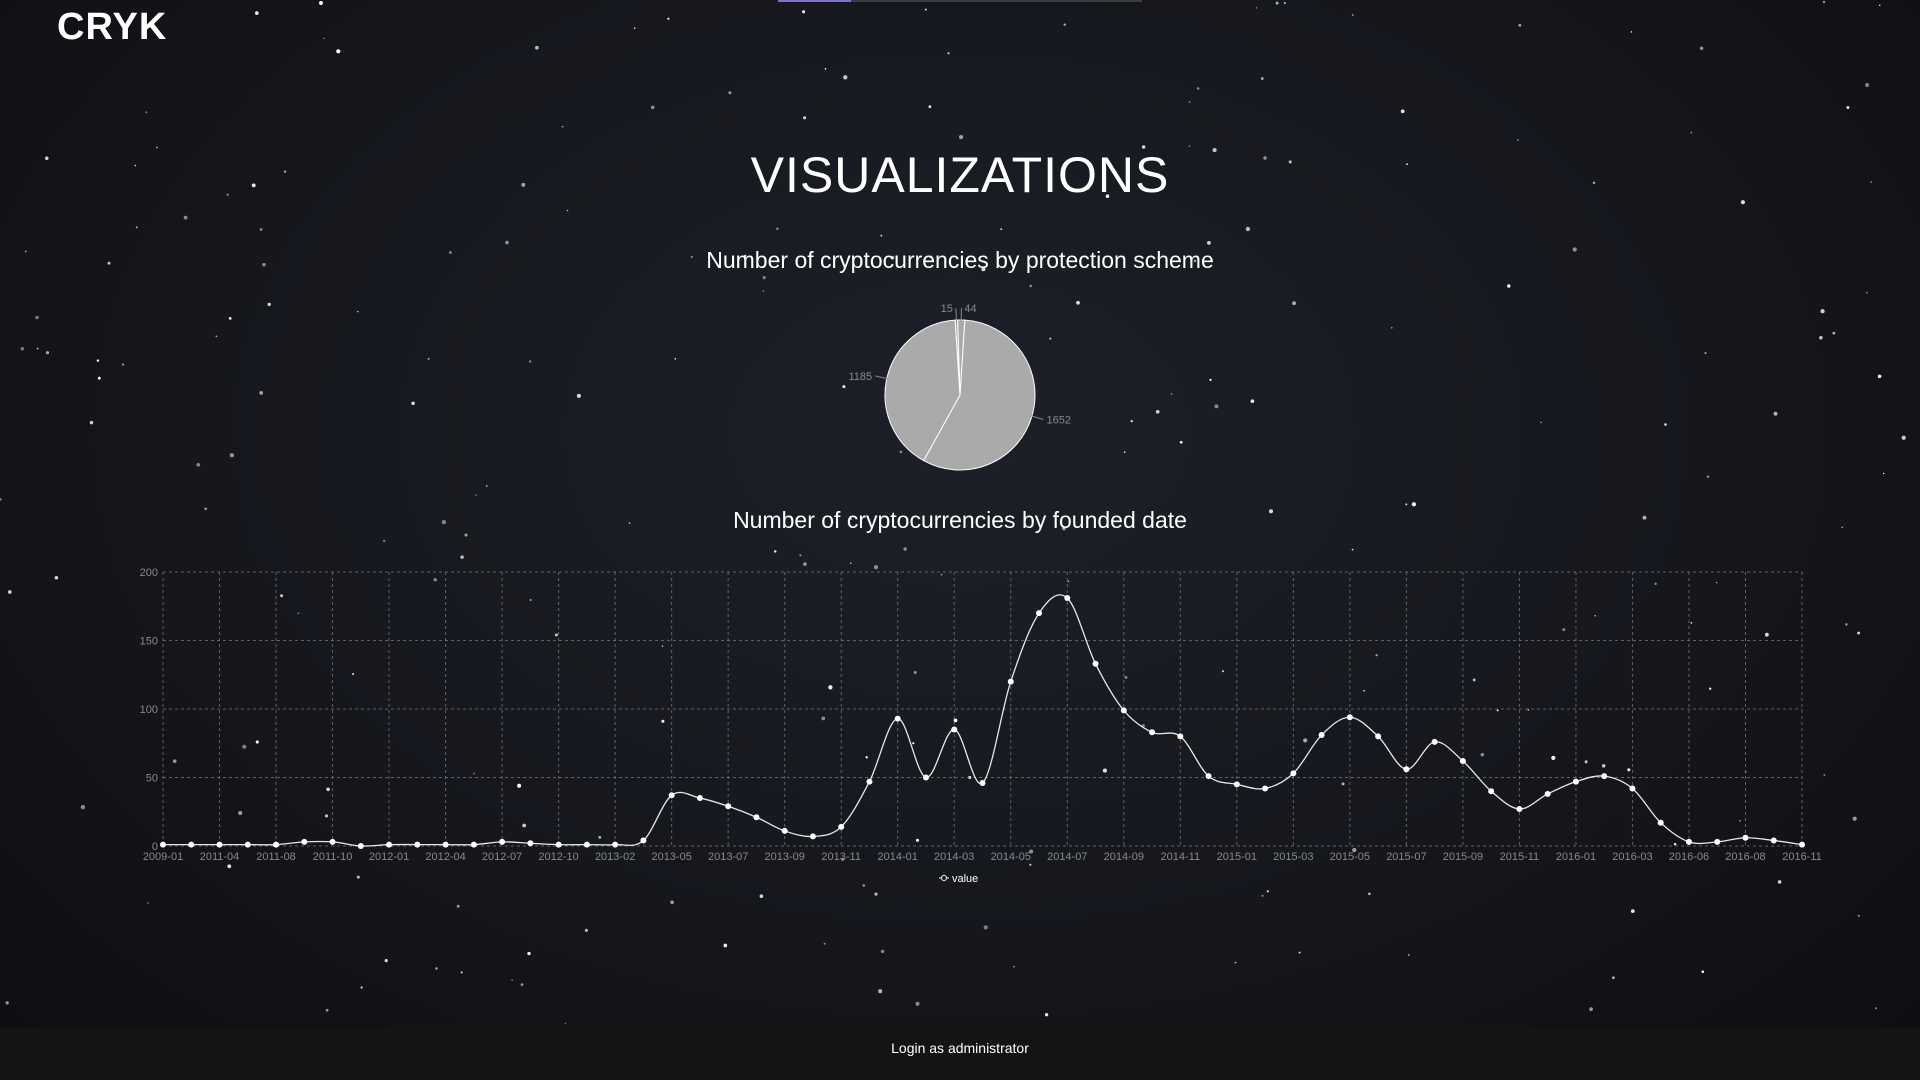 The image size is (1920, 1080). I want to click on login-as-administrator-link: Login as administrator, so click(960, 1048).